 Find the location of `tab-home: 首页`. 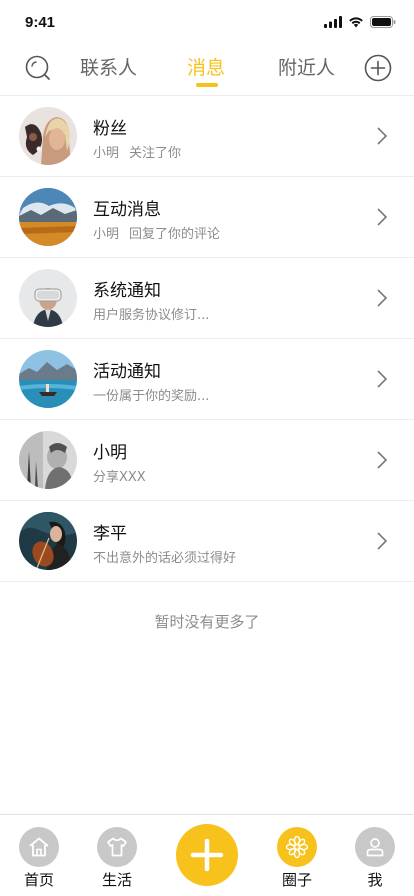

tab-home: 首页 is located at coordinates (39, 858).